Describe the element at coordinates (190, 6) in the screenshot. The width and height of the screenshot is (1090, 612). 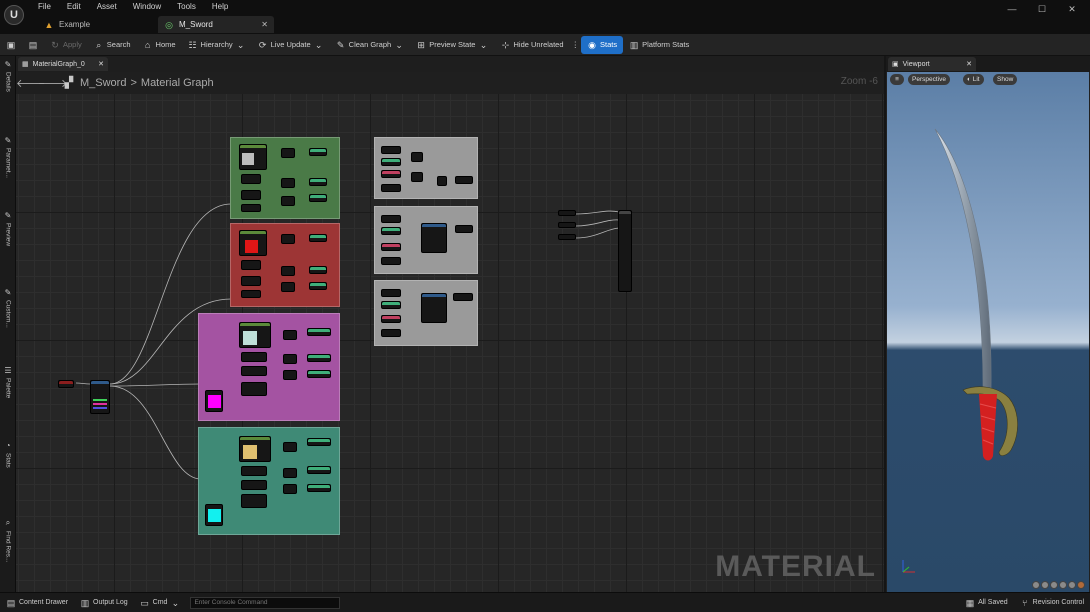
I see `menu-tools: Tools` at that location.